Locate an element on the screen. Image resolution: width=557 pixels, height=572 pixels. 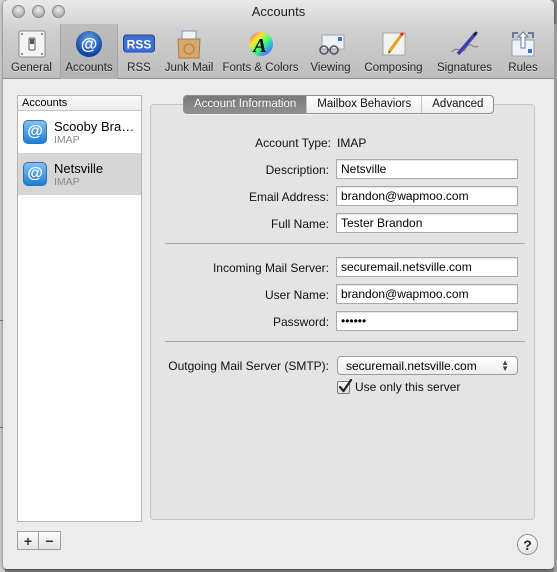
smtp-server-select: securemail.netsville.com ▲ ▼ is located at coordinates (427, 365).